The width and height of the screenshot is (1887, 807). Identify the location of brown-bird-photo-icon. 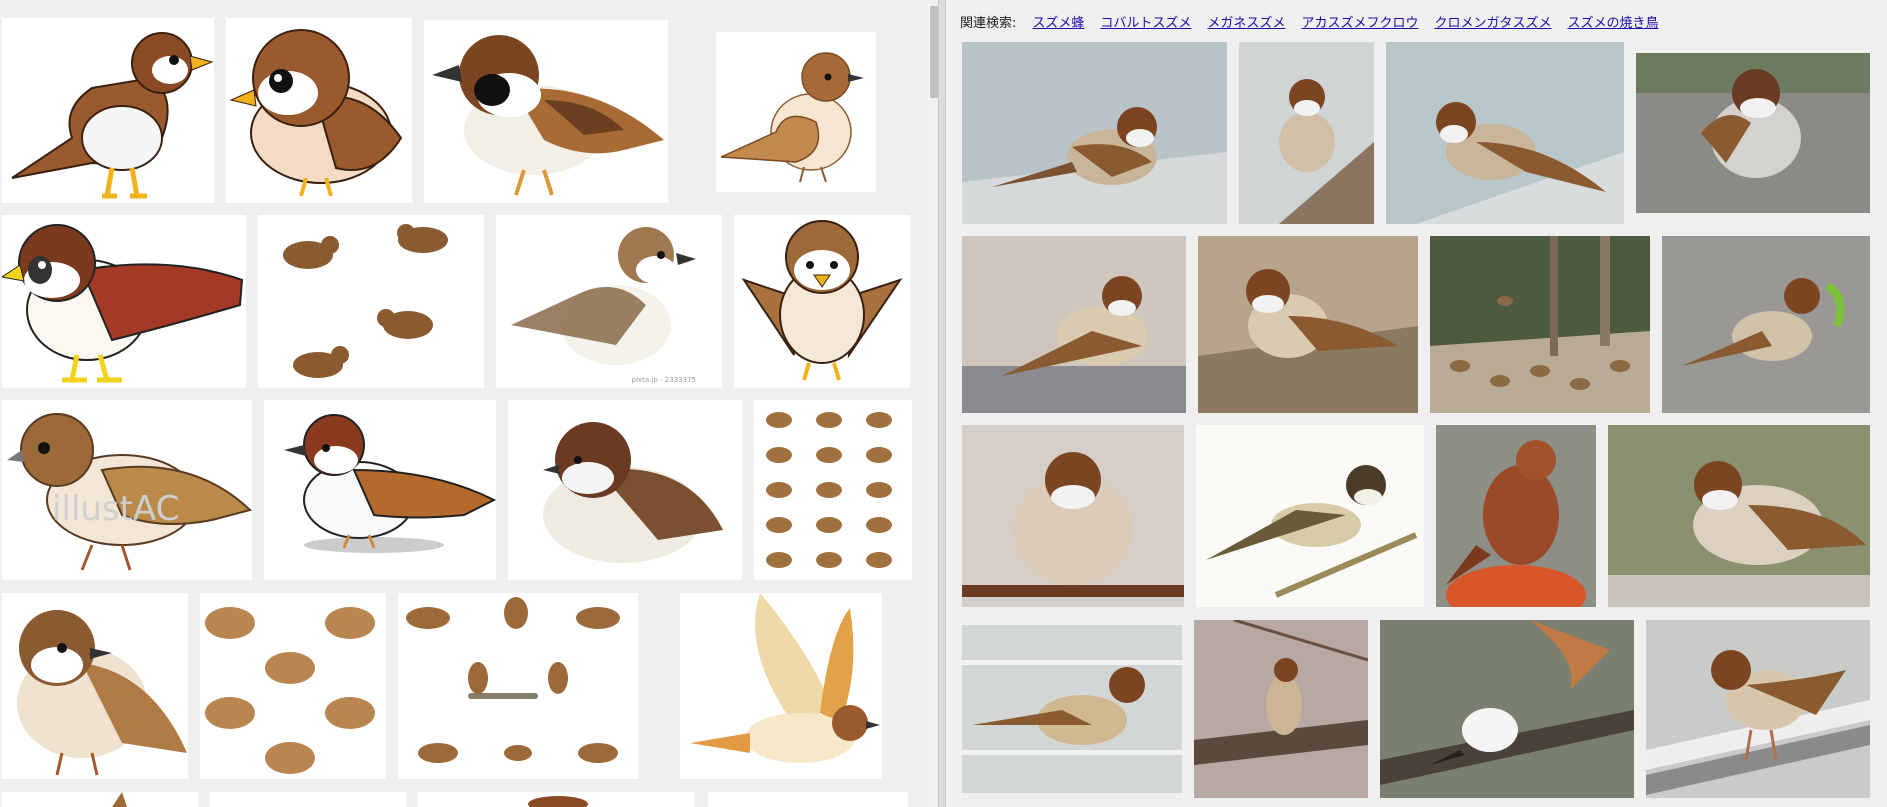
(1516, 516).